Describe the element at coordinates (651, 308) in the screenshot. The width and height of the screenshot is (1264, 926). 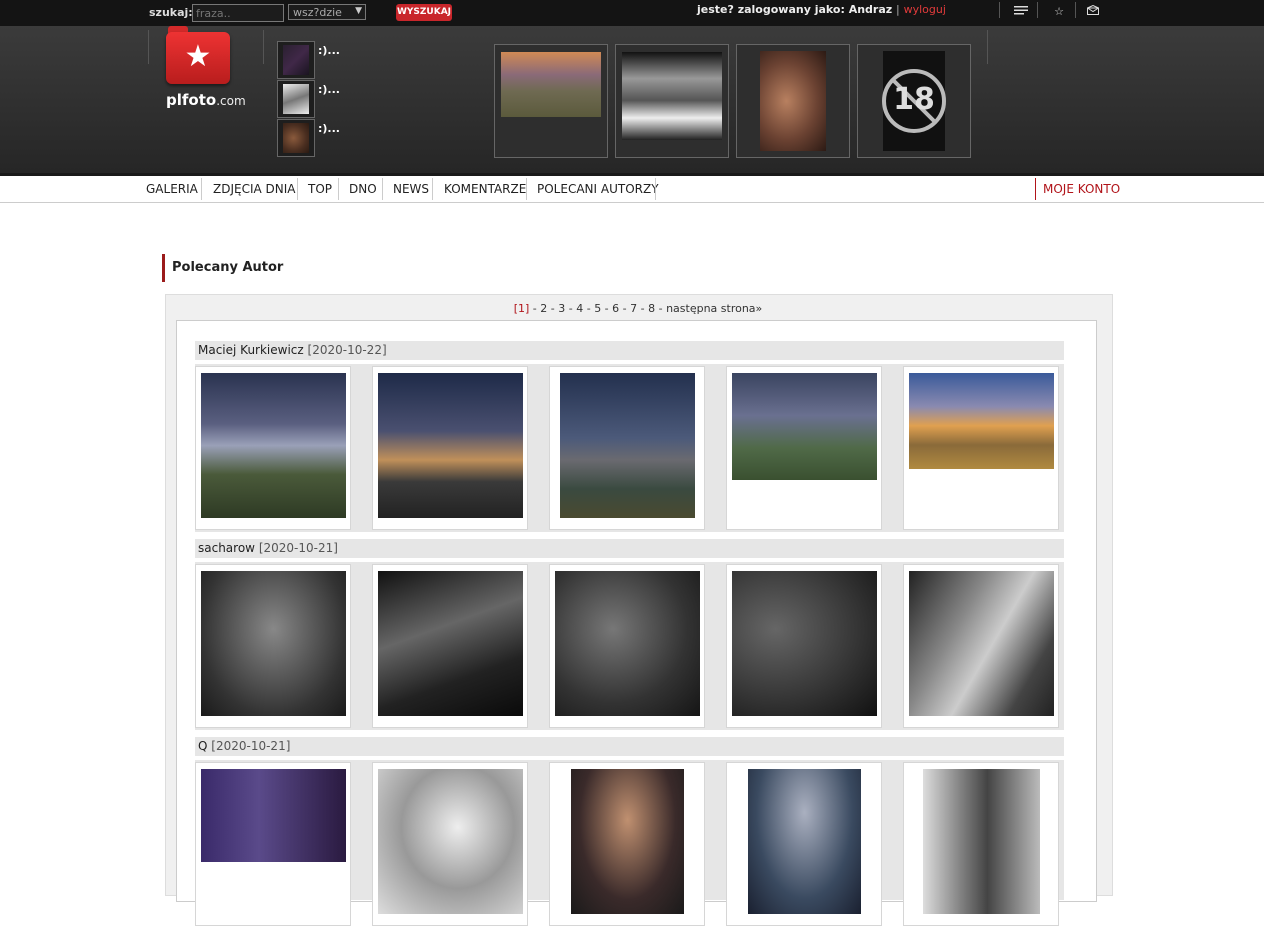
I see `page-link: 8` at that location.